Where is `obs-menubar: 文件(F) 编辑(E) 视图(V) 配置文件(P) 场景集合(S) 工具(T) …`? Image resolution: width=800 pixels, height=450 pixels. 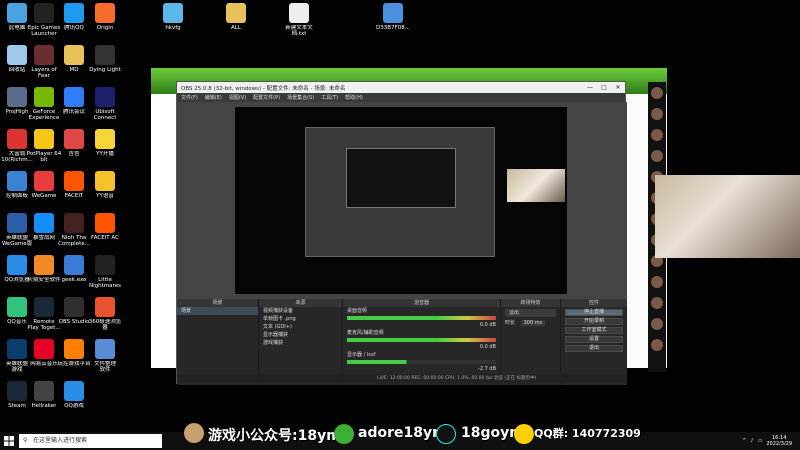
obs-menubar: 文件(F) 编辑(E) 视图(V) 配置文件(P) 场景集合(S) 工具(T) … is located at coordinates (401, 97).